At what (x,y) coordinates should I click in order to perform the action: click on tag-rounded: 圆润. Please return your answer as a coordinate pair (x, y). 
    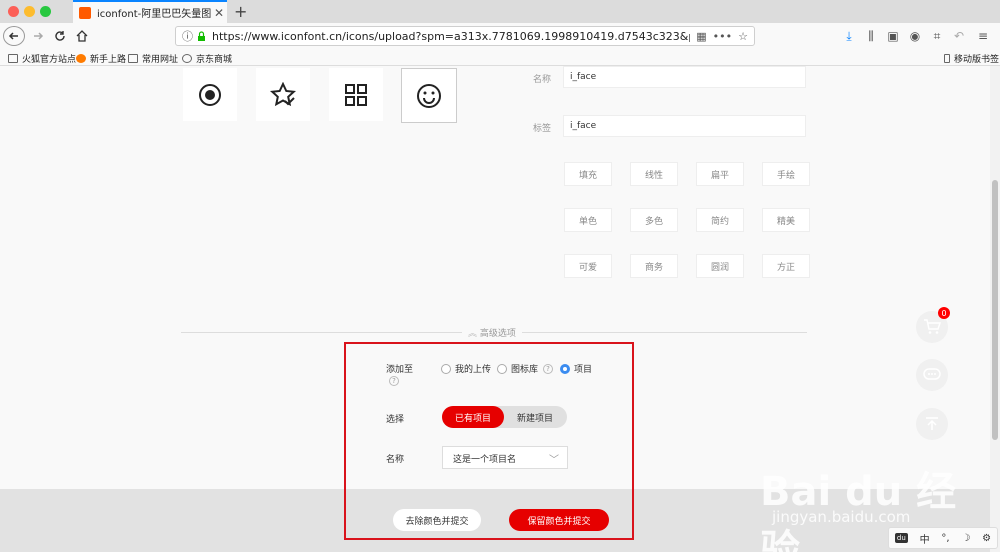
    Looking at the image, I should click on (720, 266).